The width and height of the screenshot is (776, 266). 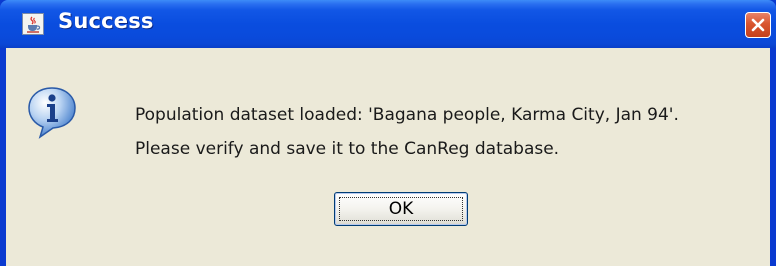 I want to click on close-button, so click(x=758, y=25).